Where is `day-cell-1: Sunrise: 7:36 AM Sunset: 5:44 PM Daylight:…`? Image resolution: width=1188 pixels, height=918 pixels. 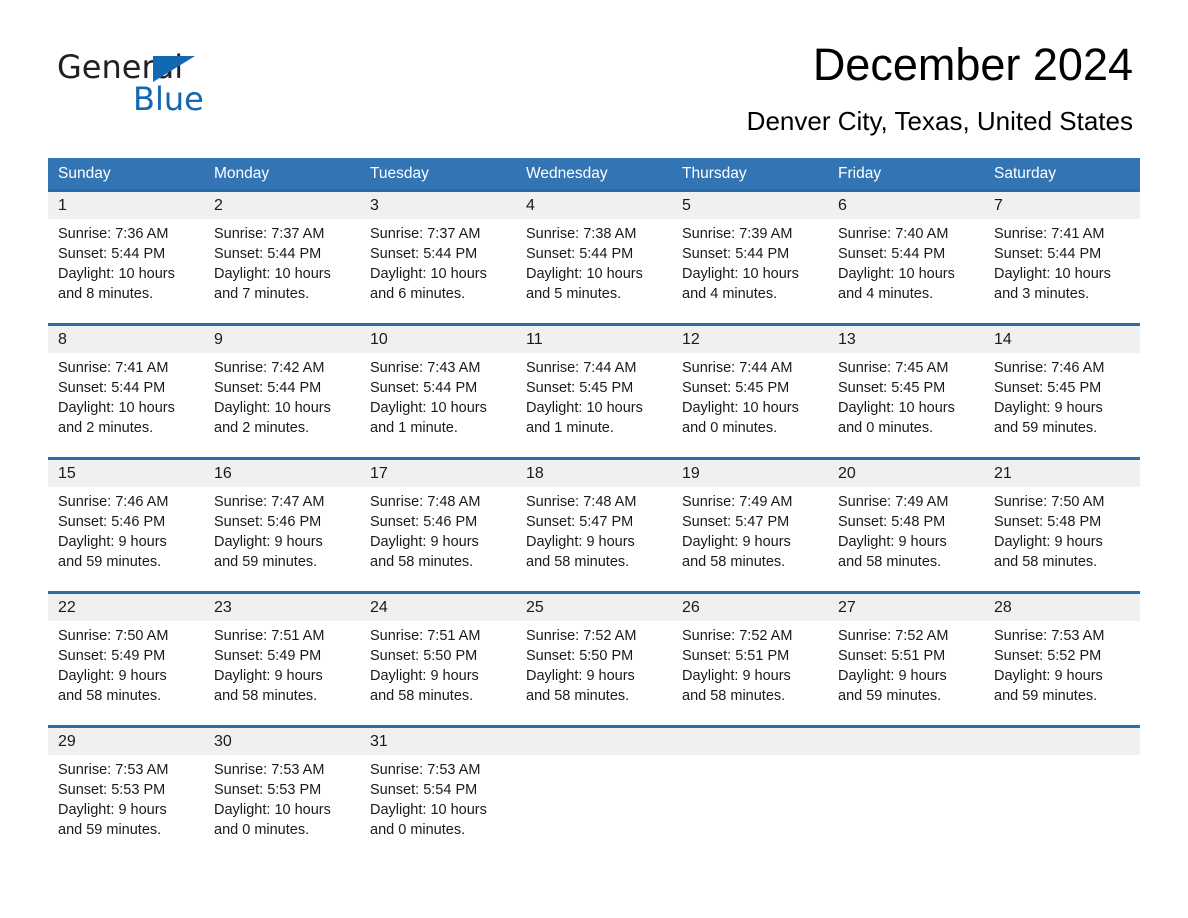
day-cell-1: Sunrise: 7:36 AM Sunset: 5:44 PM Daylight:… is located at coordinates (126, 271).